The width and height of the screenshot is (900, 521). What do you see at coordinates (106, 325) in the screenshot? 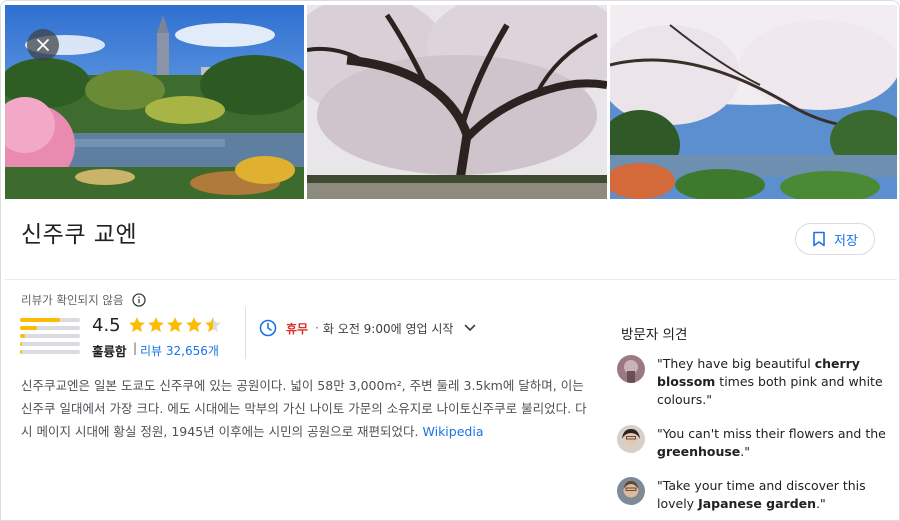
I see `rating-value: 4.5` at bounding box center [106, 325].